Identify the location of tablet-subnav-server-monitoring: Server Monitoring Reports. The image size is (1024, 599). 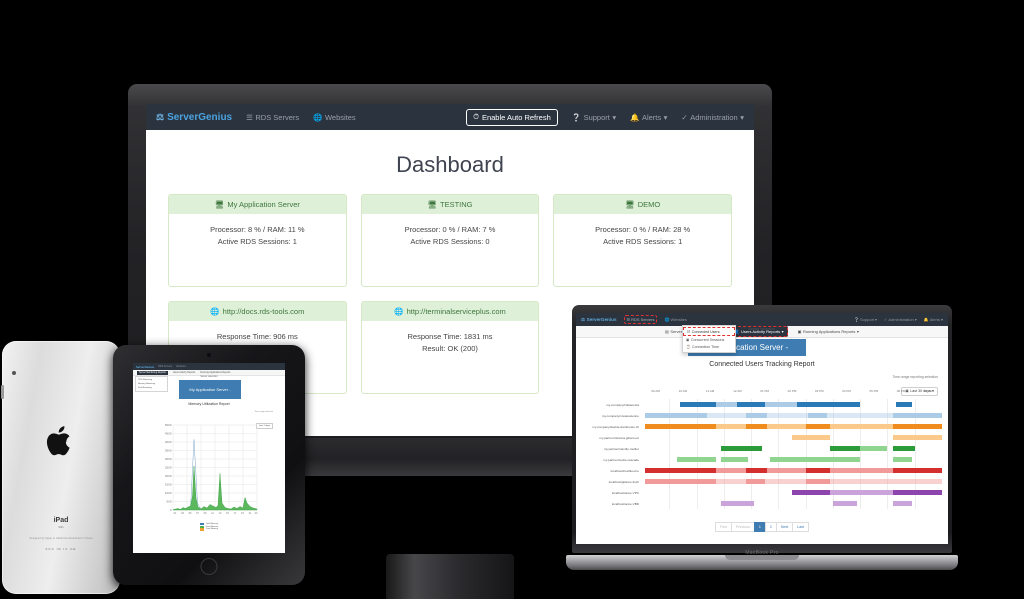
(152, 372).